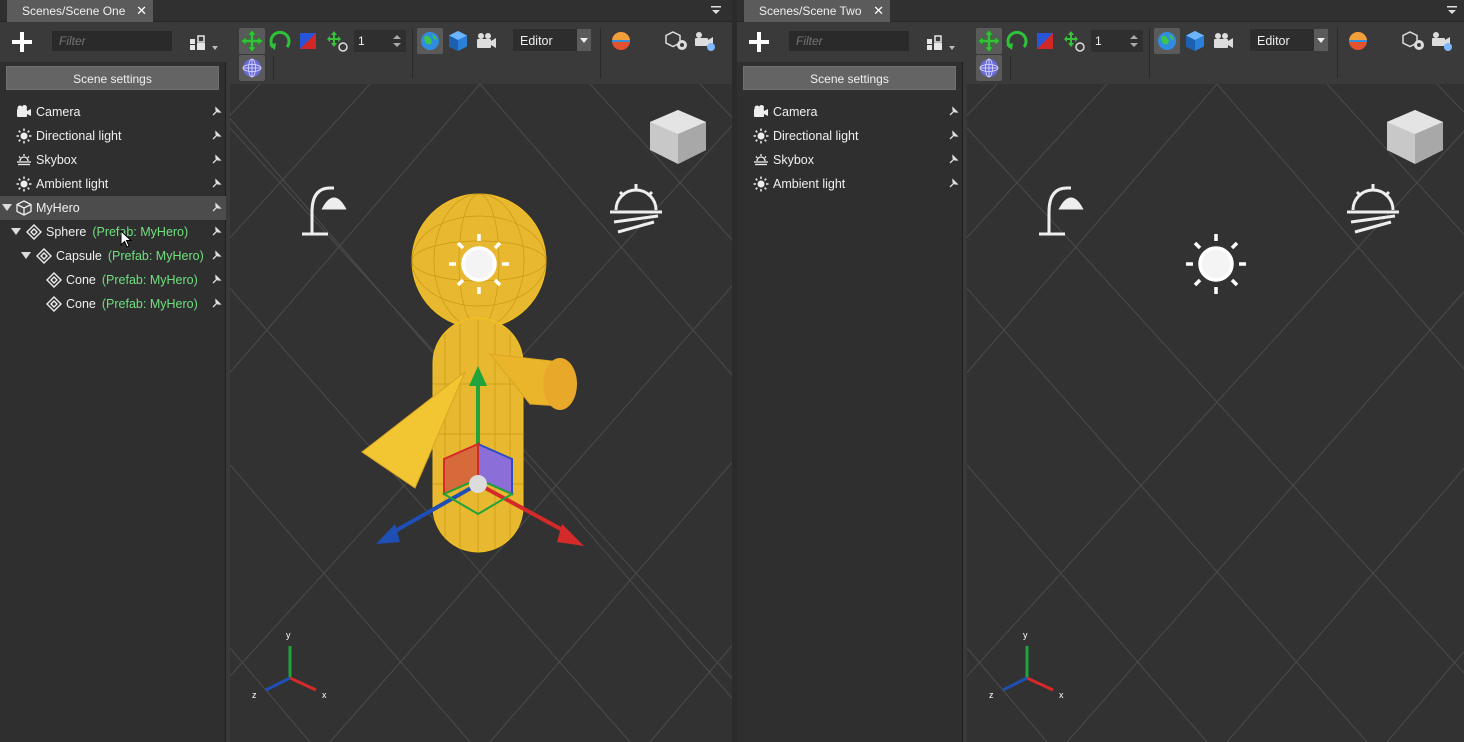 This screenshot has width=1464, height=742. Describe the element at coordinates (366, 11) in the screenshot. I see `tab-bar: Scenes/Scene One ✕` at that location.